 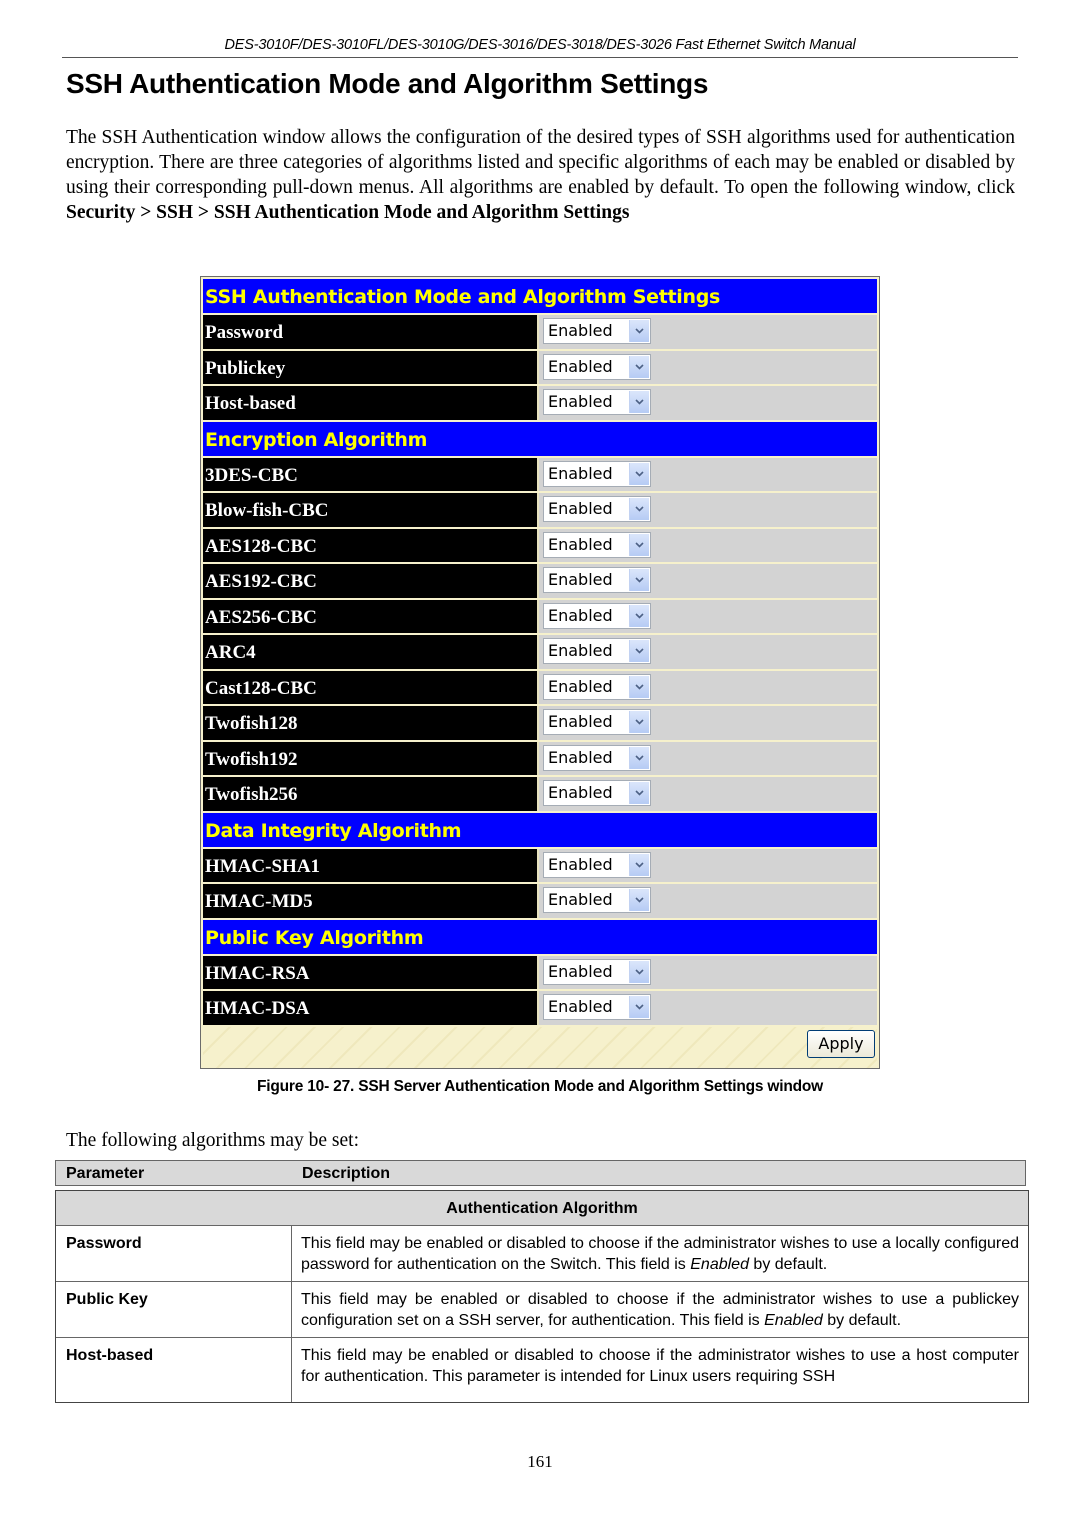 I want to click on setting-row: 3DES-CBC Enabled, so click(x=540, y=474).